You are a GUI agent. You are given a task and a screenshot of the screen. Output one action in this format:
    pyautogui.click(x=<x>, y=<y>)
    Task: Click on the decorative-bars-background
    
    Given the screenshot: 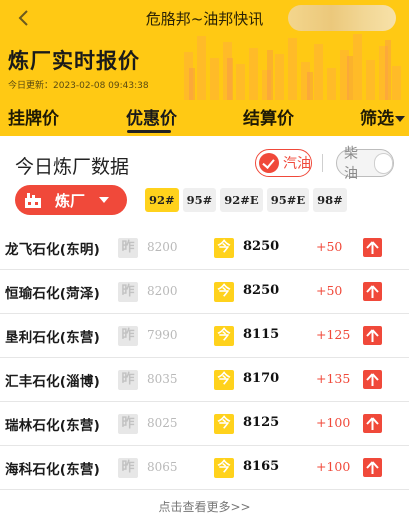 What is the action you would take?
    pyautogui.click(x=292, y=67)
    